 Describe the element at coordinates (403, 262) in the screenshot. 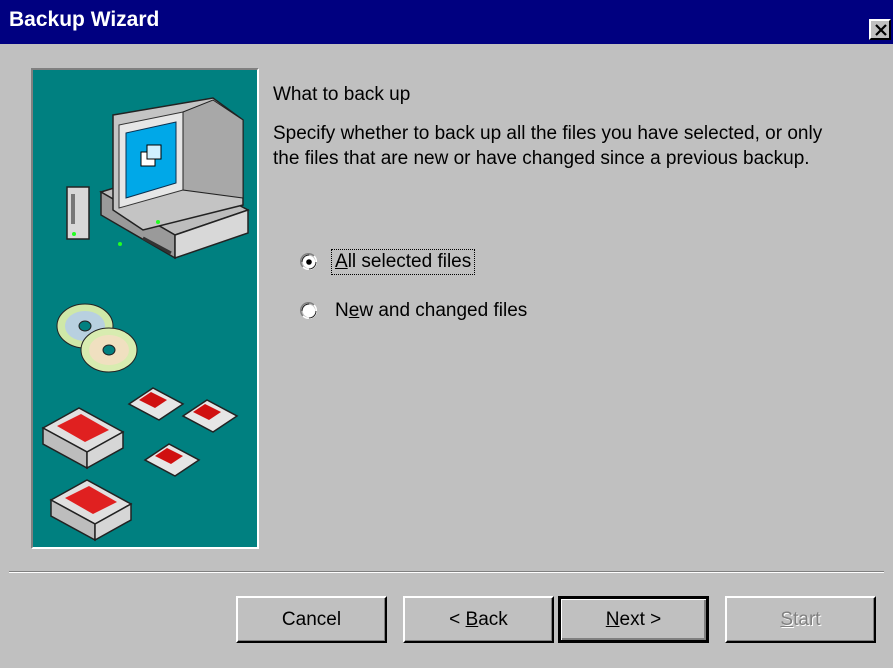

I see `option-all-selected-label: All selected files` at that location.